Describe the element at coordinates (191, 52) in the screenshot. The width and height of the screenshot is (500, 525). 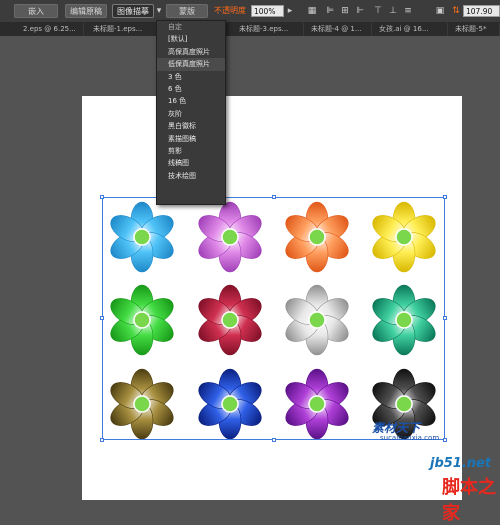
I see `menu-item: 高保真度照片` at that location.